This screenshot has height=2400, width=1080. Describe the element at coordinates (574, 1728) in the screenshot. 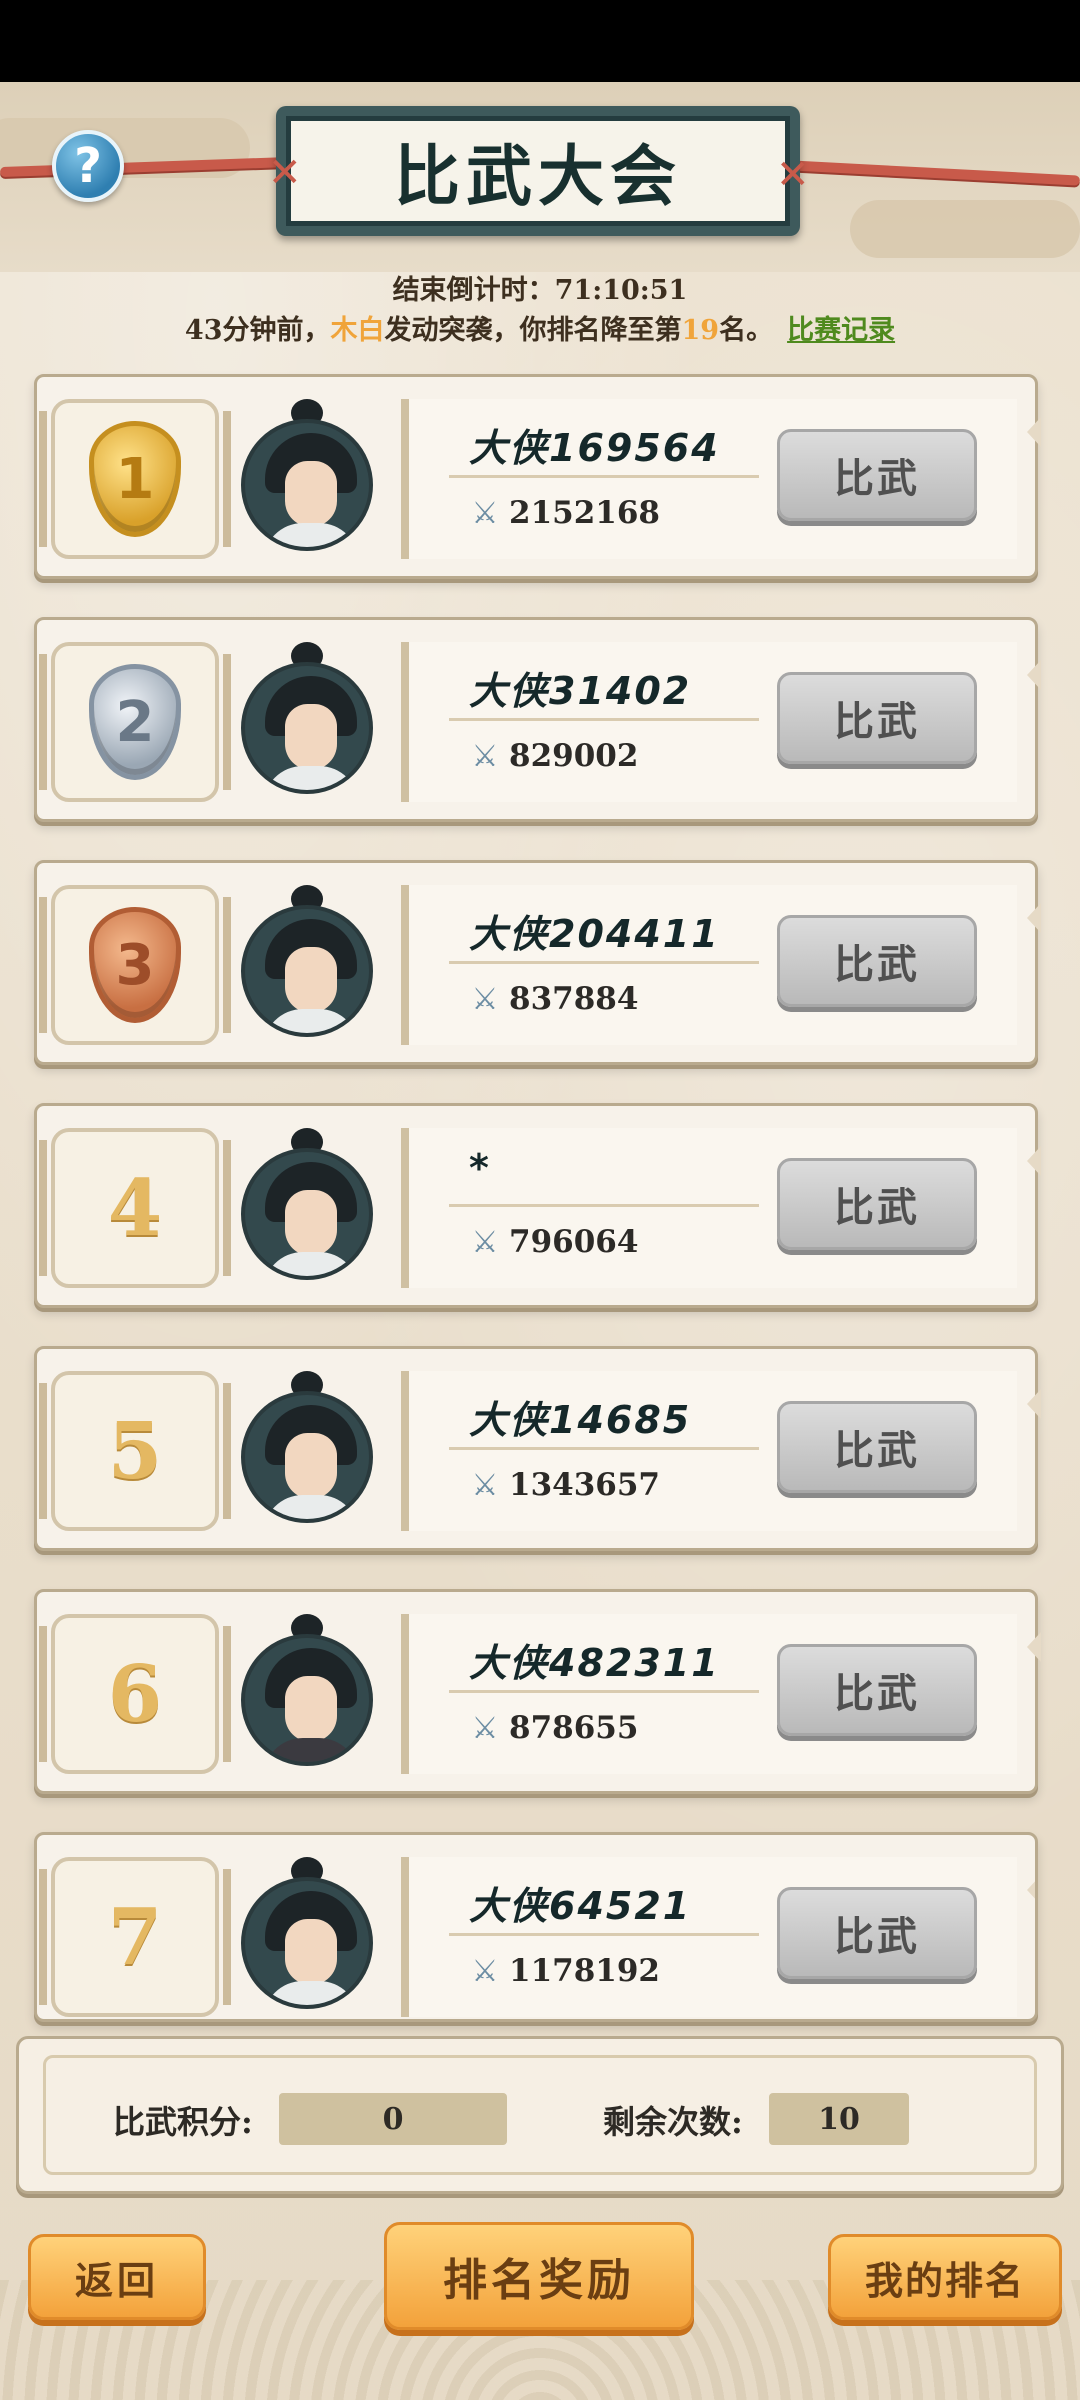

I see `power-value: 878655` at that location.